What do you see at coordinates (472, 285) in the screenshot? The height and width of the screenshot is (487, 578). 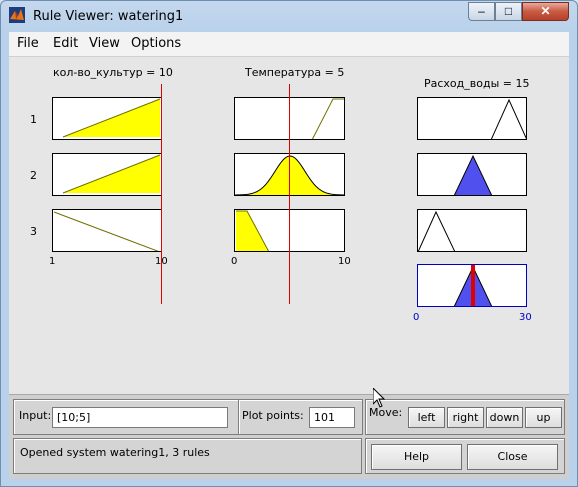 I see `aggregated-output-plot` at bounding box center [472, 285].